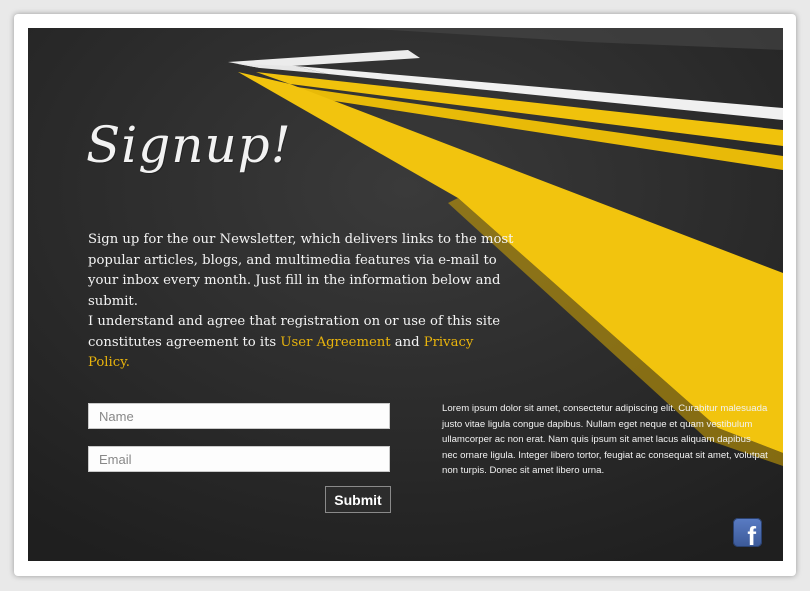 This screenshot has height=591, width=810. I want to click on agreement-and: and, so click(407, 342).